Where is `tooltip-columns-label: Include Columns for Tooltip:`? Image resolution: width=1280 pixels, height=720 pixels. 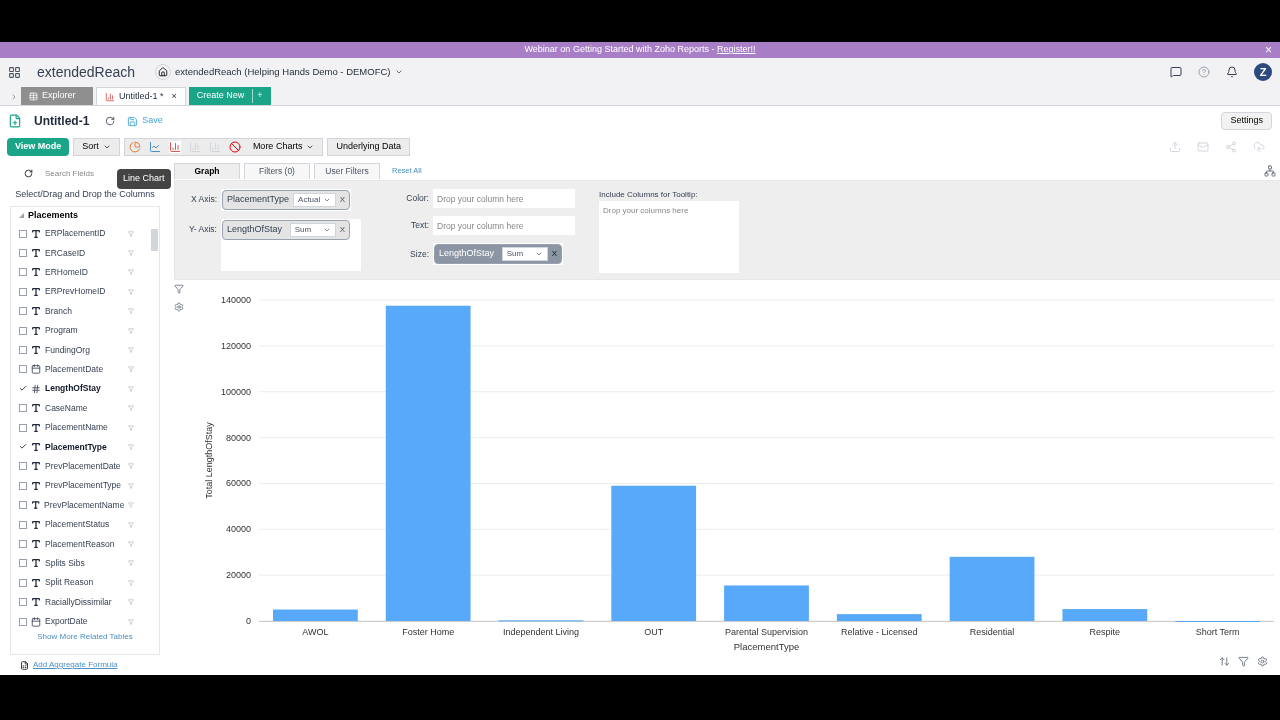 tooltip-columns-label: Include Columns for Tooltip: is located at coordinates (649, 195).